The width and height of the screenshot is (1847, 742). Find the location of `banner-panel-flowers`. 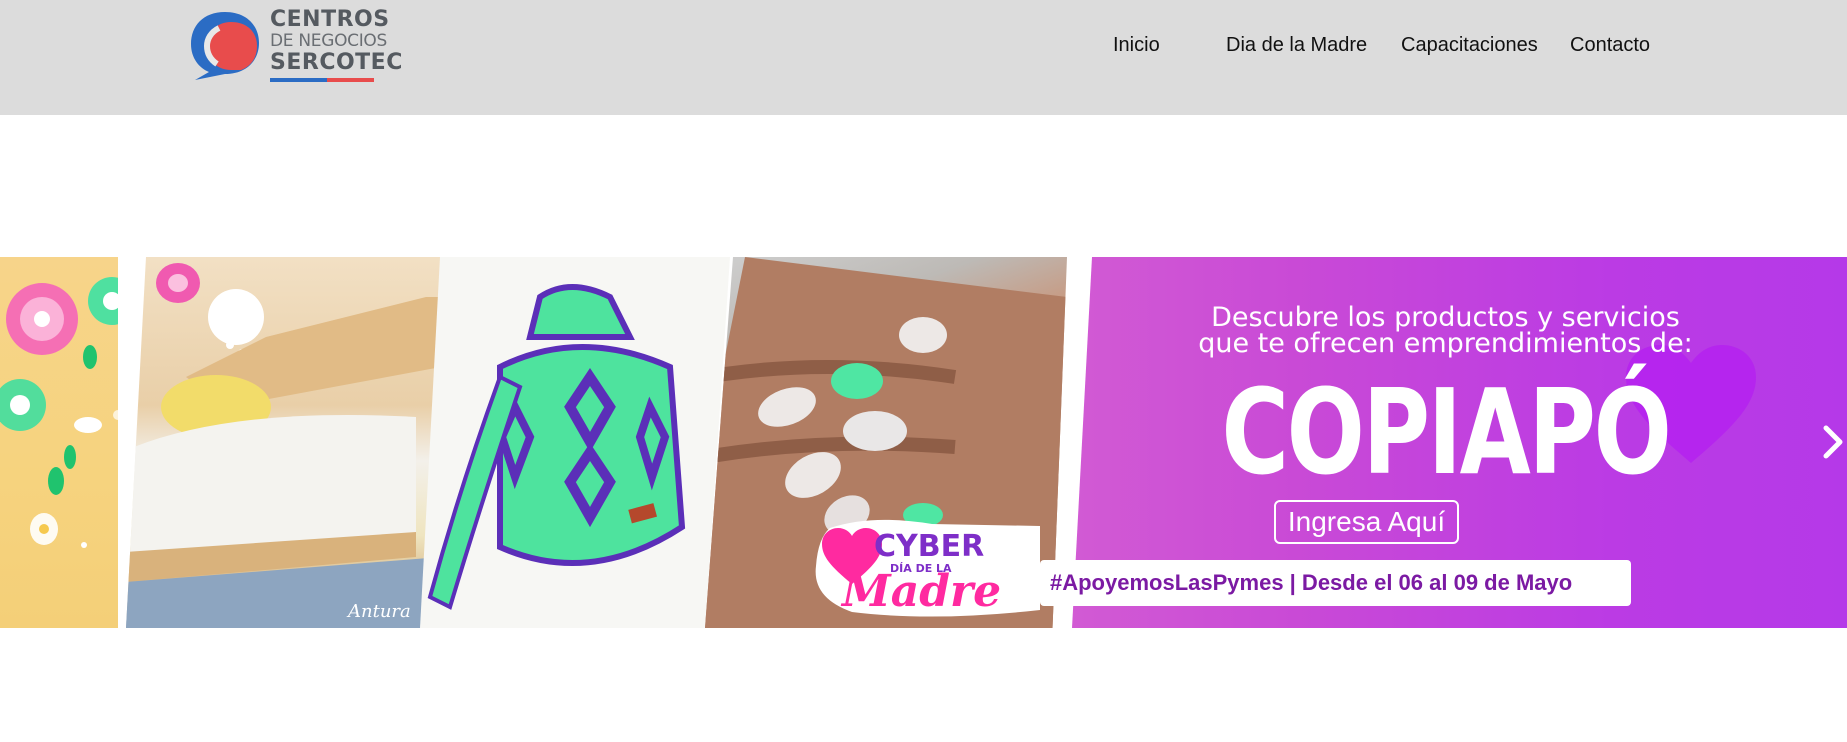

banner-panel-flowers is located at coordinates (59, 442).